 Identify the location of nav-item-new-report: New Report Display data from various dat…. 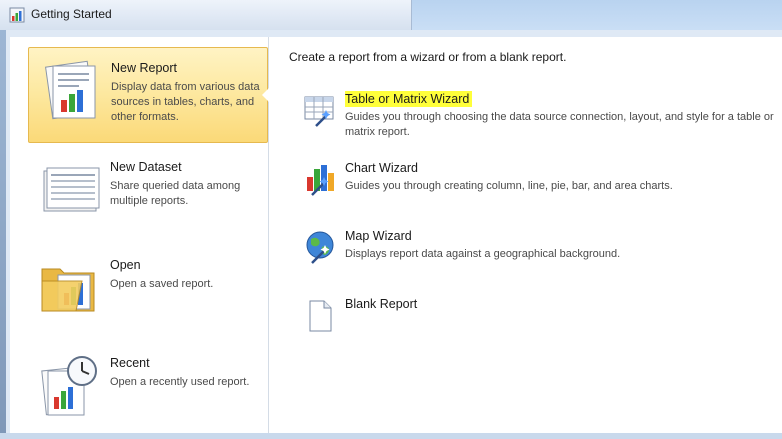
(148, 95).